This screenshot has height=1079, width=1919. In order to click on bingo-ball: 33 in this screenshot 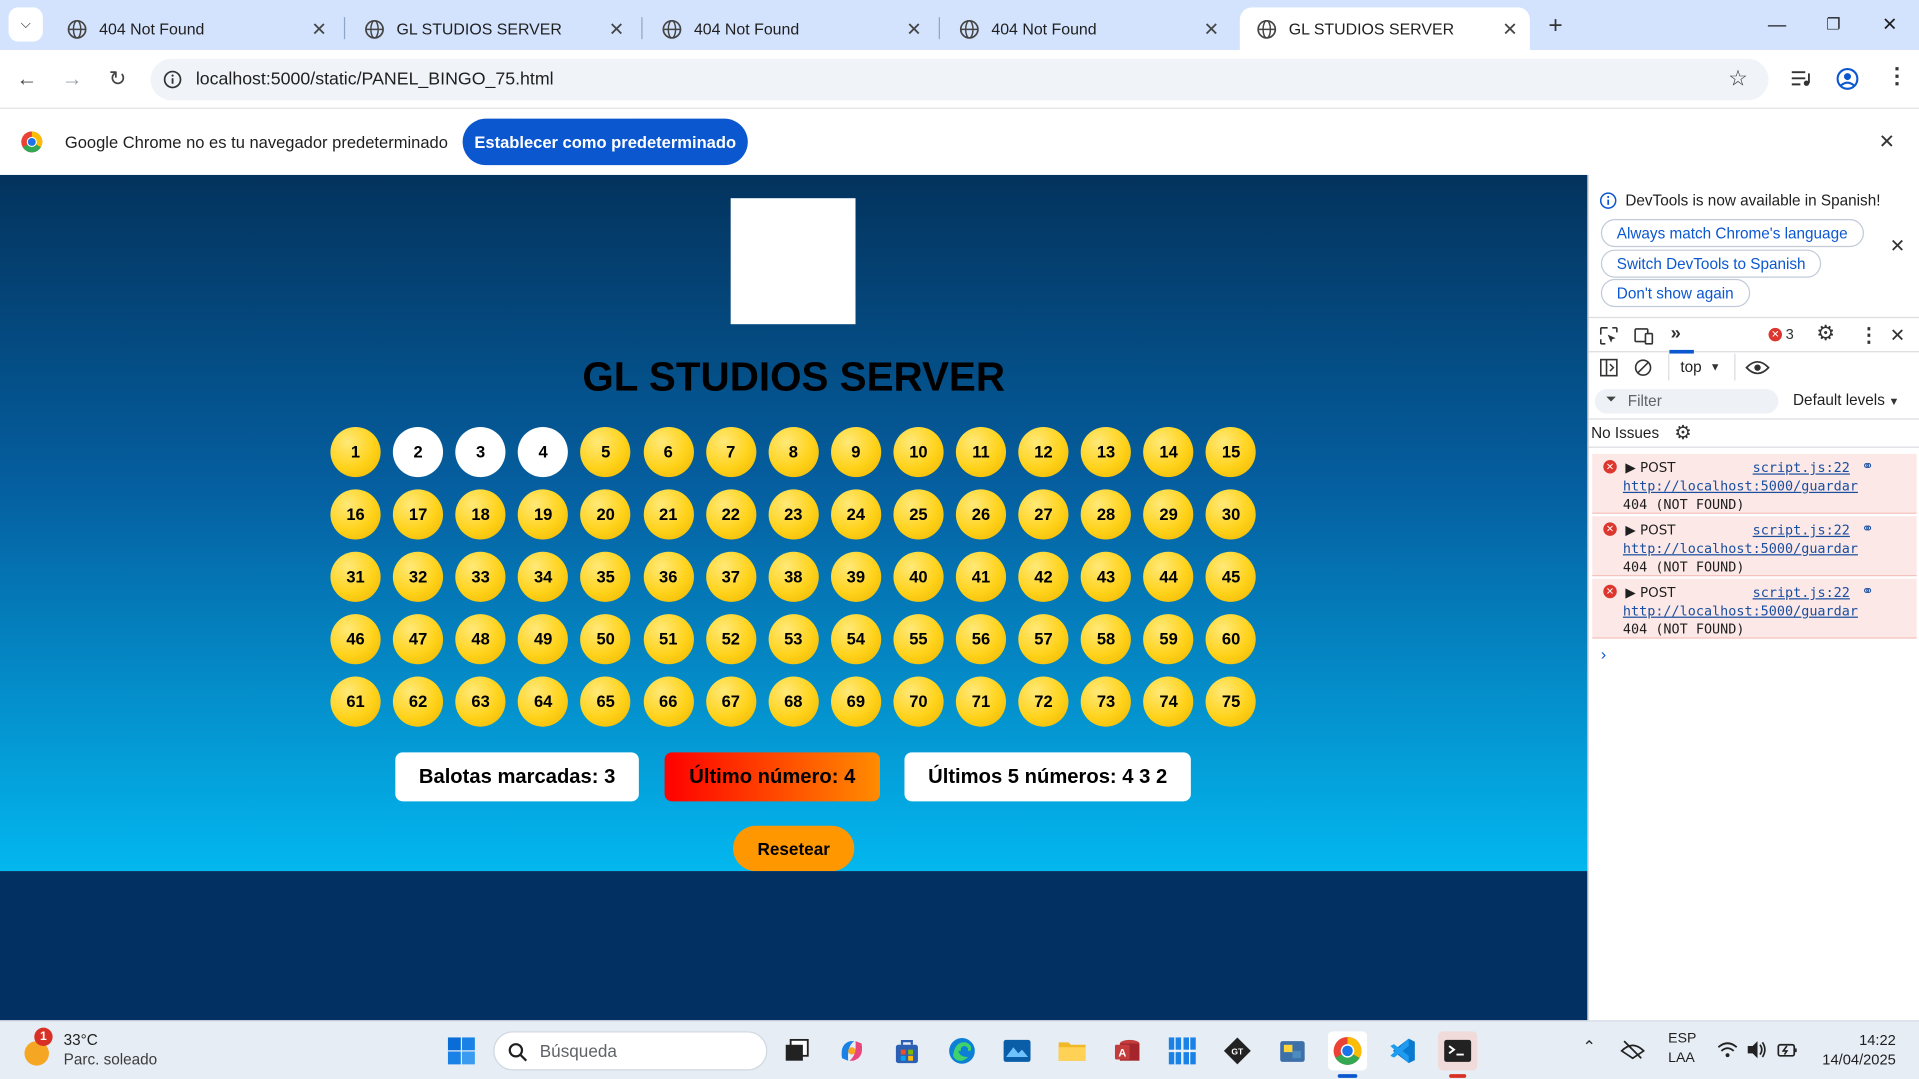, I will do `click(480, 576)`.